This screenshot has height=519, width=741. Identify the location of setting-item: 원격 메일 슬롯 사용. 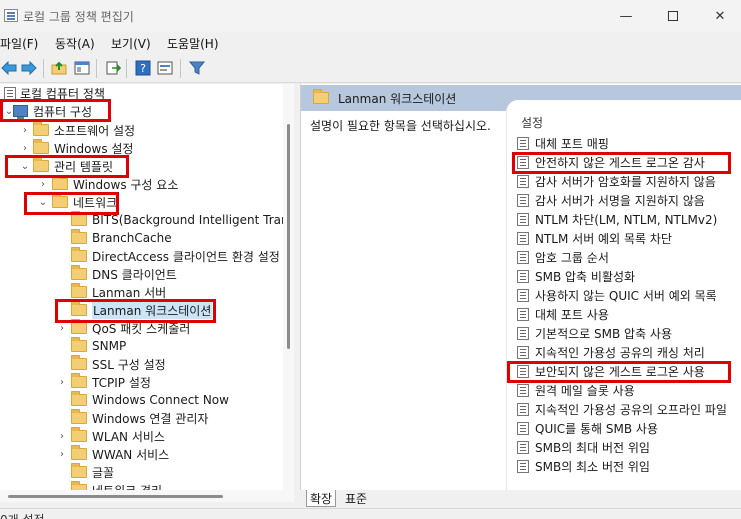
(576, 390).